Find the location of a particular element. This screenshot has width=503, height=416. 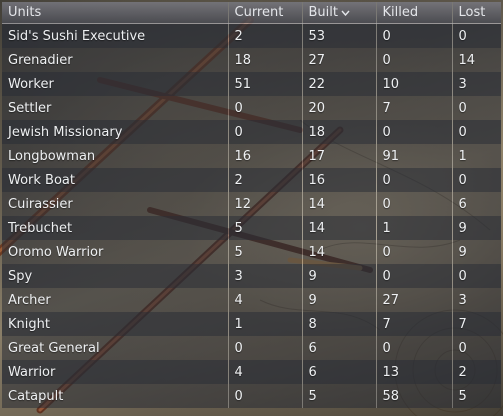

table-row: Worker 51 22 10 3 is located at coordinates (251, 84).